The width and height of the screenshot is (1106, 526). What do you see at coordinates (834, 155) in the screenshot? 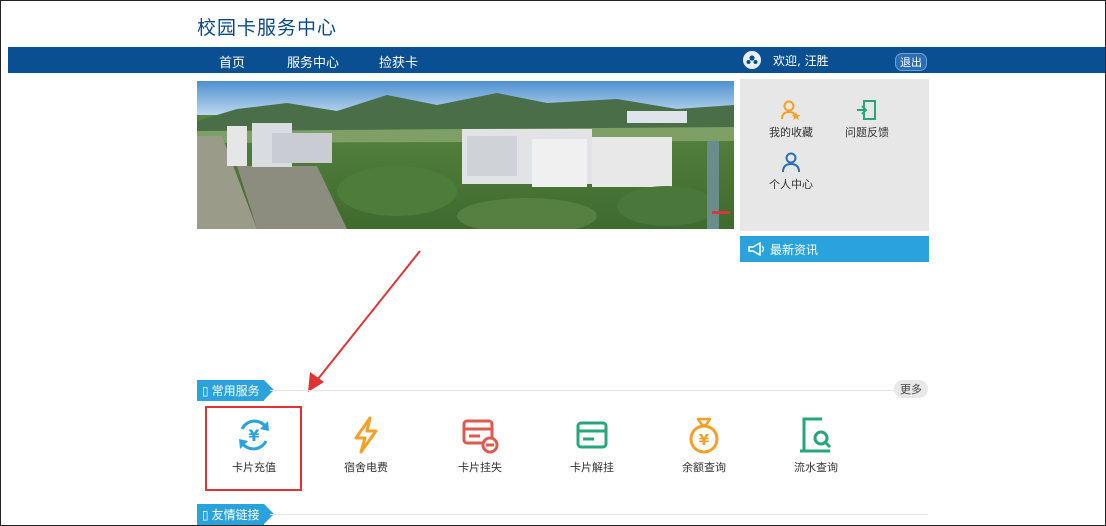
I see `quick-links-panel: 我的收藏 问题反馈 个人中心` at bounding box center [834, 155].